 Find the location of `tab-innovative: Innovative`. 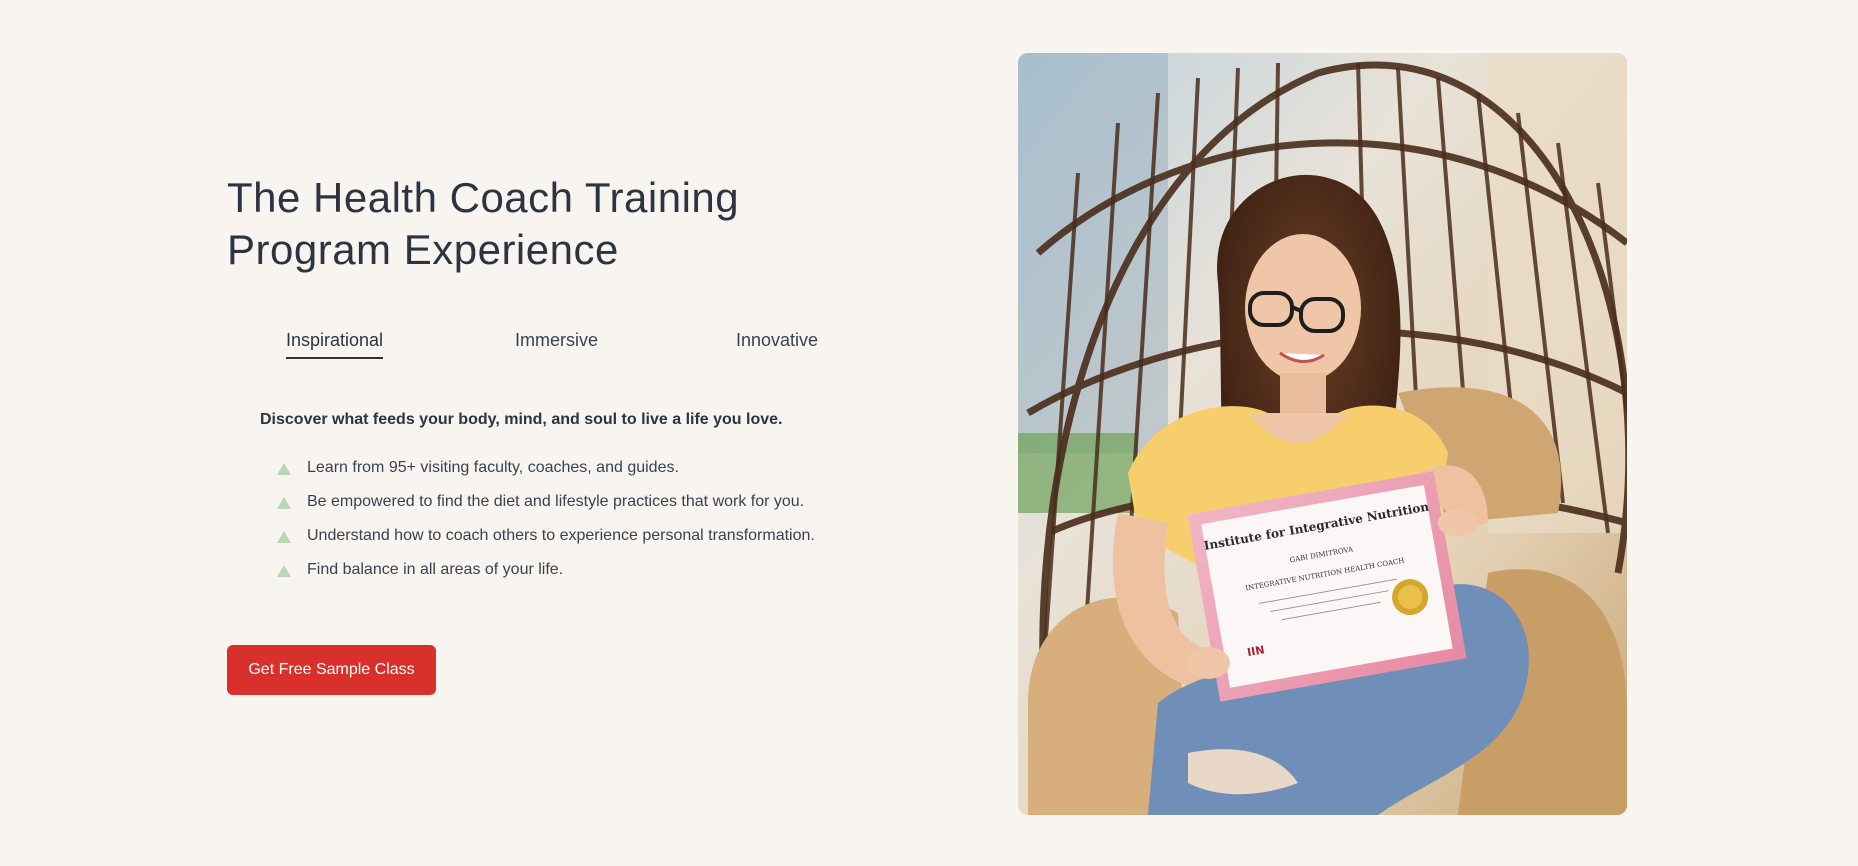

tab-innovative: Innovative is located at coordinates (777, 343).